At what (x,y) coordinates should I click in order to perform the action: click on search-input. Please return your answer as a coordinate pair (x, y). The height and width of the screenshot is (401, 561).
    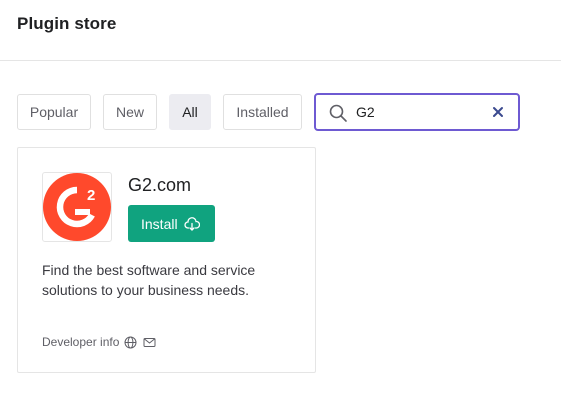
    Looking at the image, I should click on (416, 112).